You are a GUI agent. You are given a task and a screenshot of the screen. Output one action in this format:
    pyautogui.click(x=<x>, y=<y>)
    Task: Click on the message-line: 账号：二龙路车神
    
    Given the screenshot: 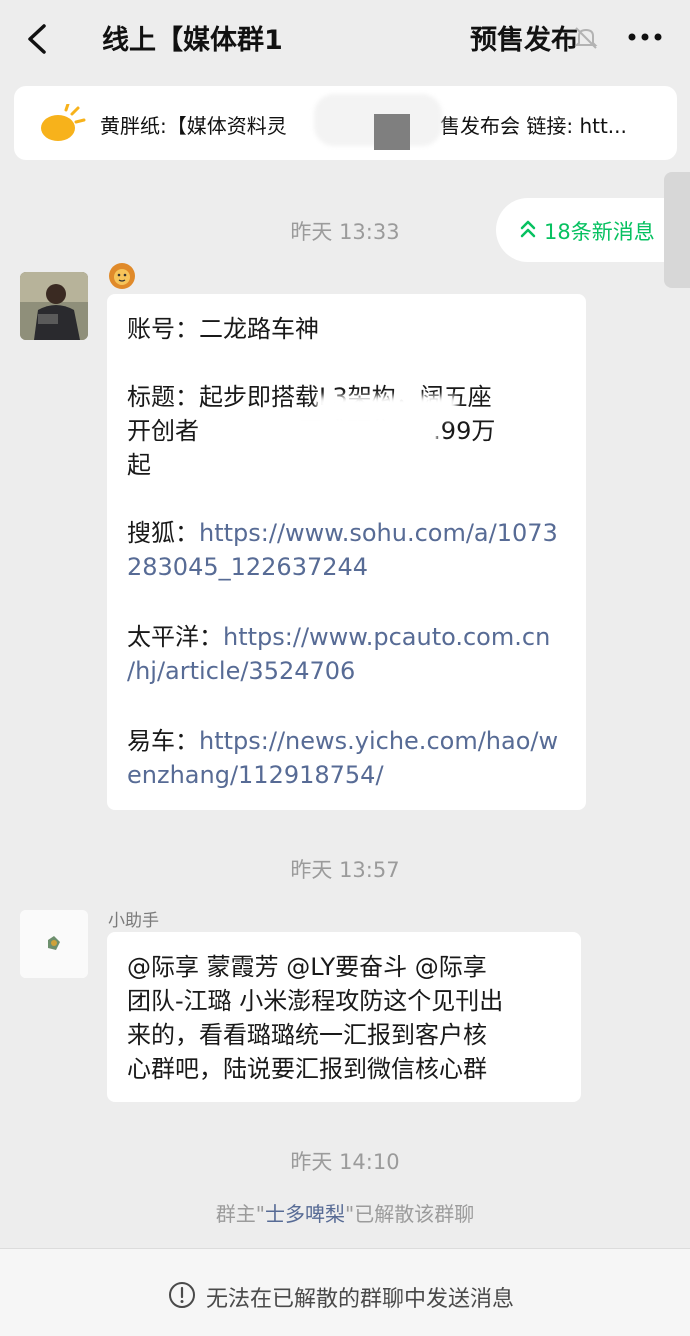 What is the action you would take?
    pyautogui.click(x=223, y=329)
    